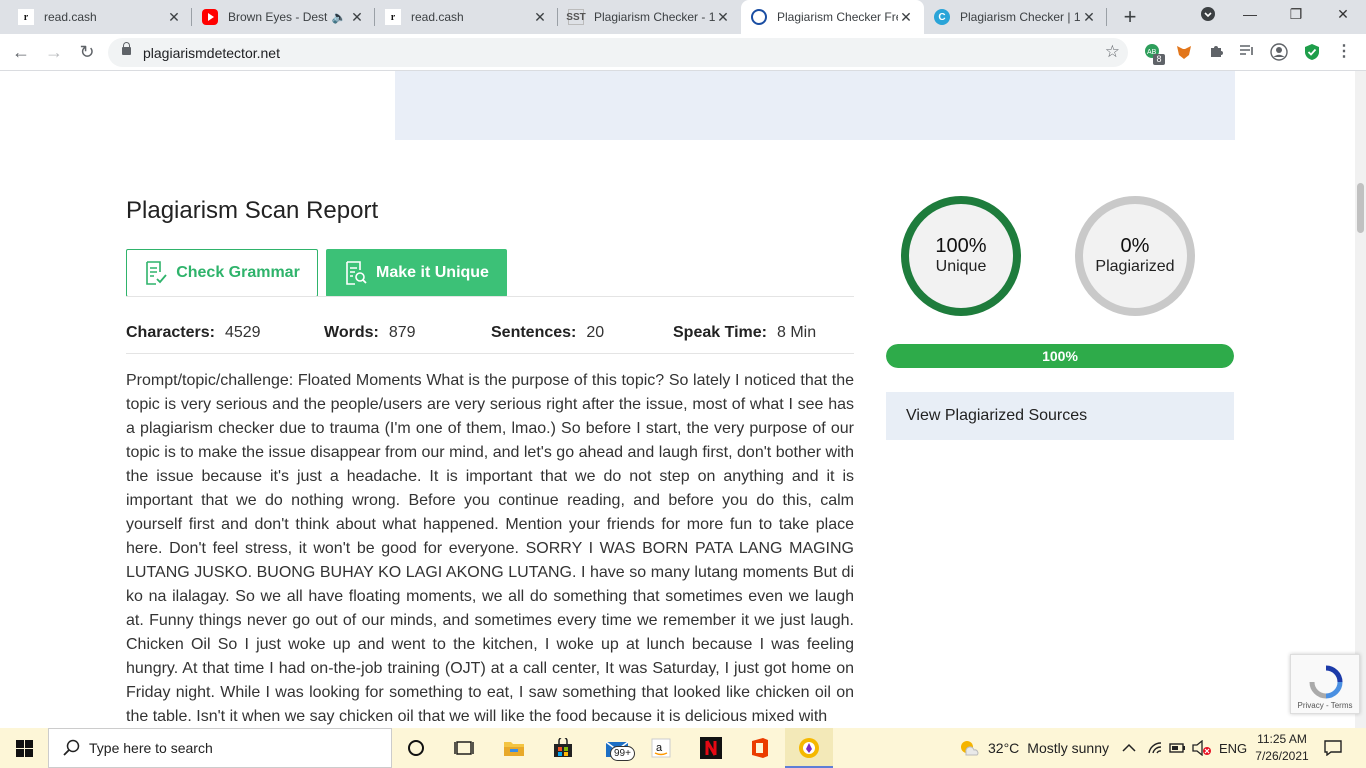  Describe the element at coordinates (220, 748) in the screenshot. I see `taskbar-search-input: Type here to search` at that location.